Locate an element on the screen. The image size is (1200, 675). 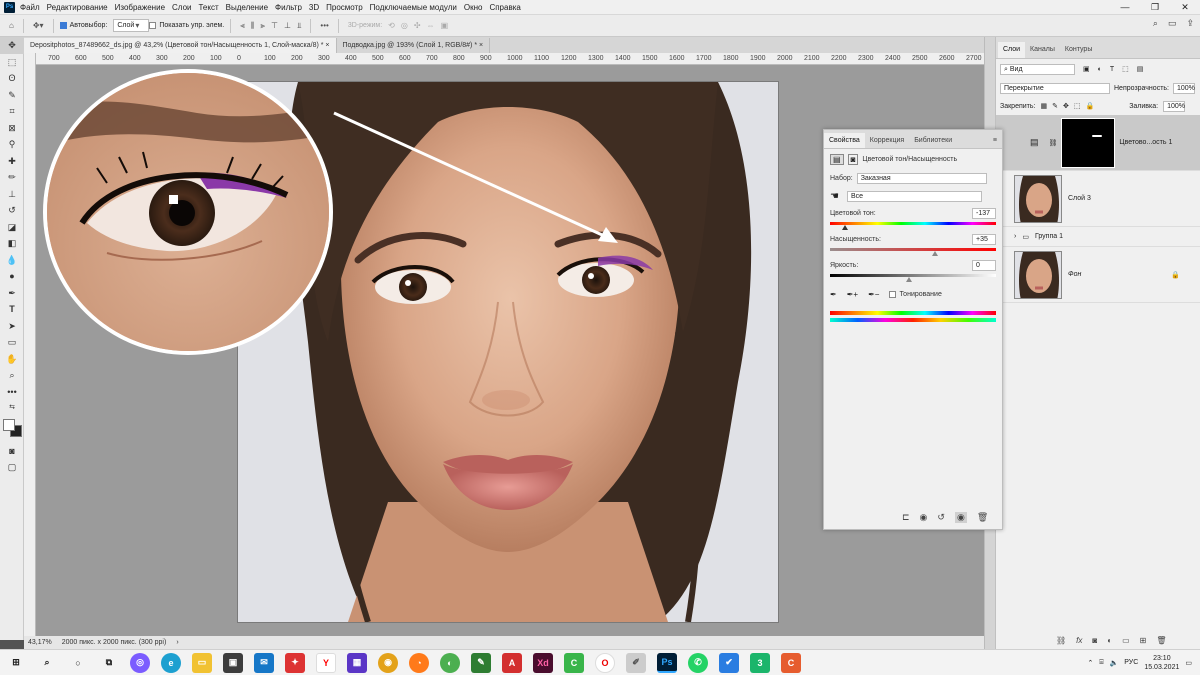
hue-input: -137 is located at coordinates (984, 213).